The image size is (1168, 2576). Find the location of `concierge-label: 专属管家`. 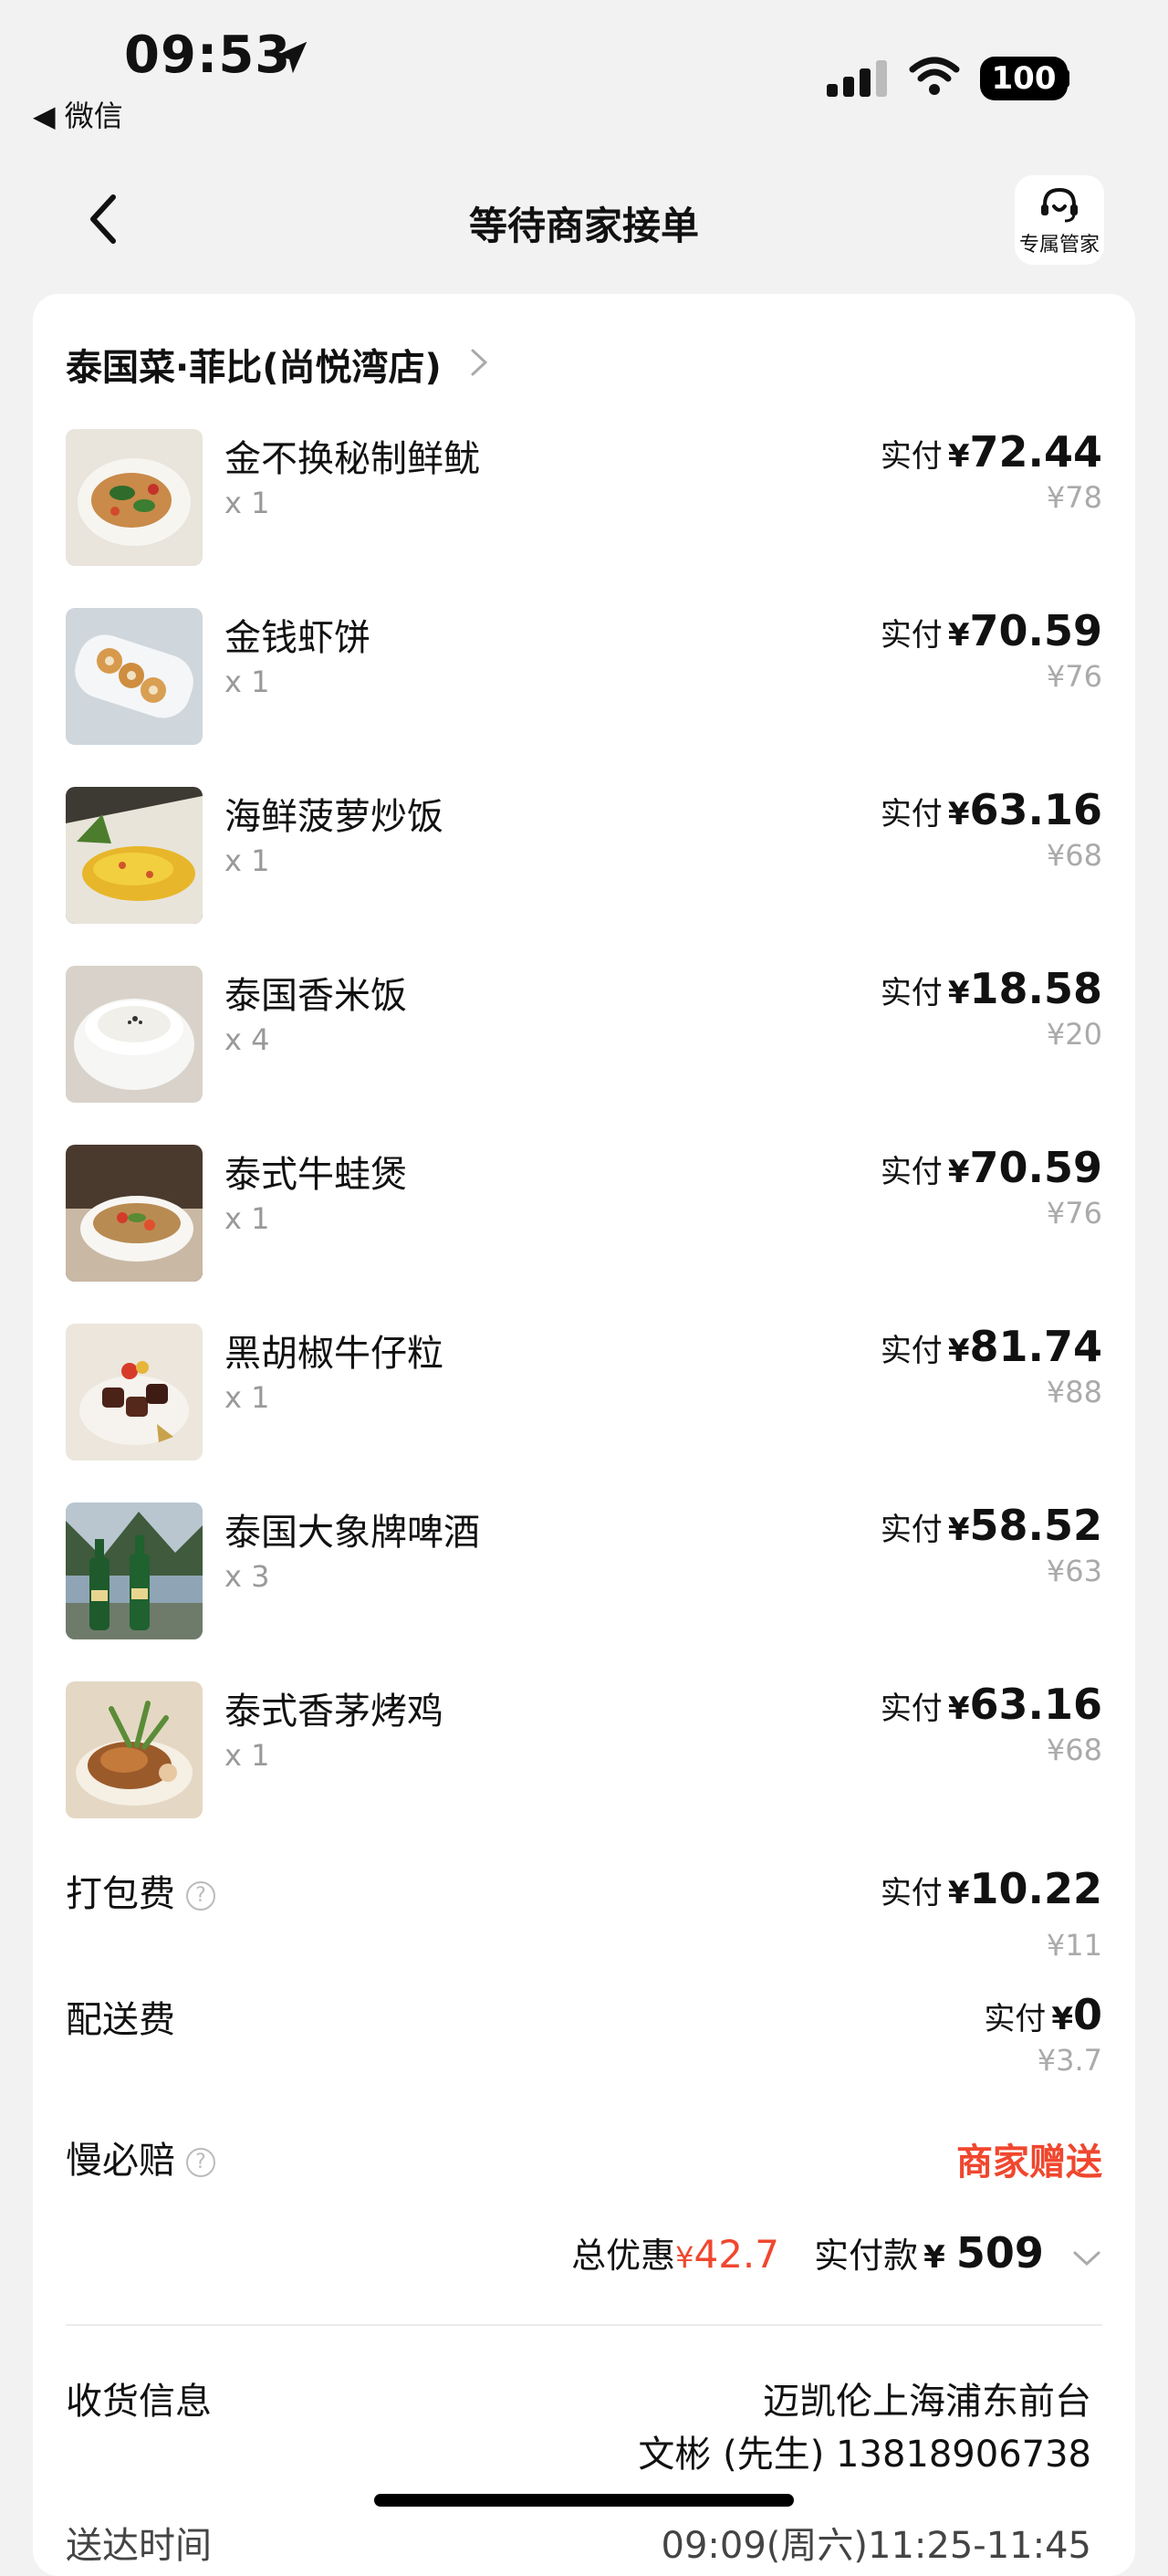

concierge-label: 专属管家 is located at coordinates (1059, 245).